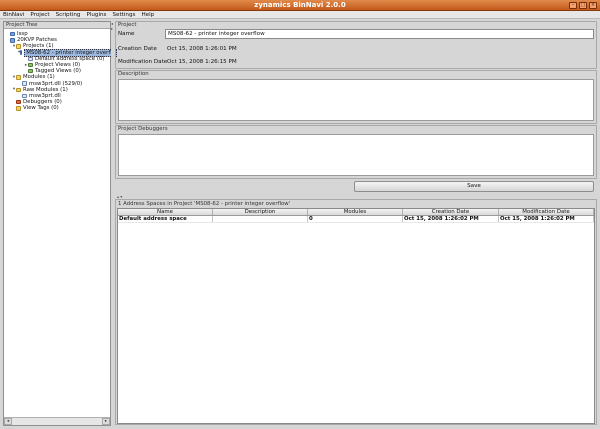 The image size is (600, 429). Describe the element at coordinates (356, 196) in the screenshot. I see `horizontal-splitter: ▴ ▾` at that location.